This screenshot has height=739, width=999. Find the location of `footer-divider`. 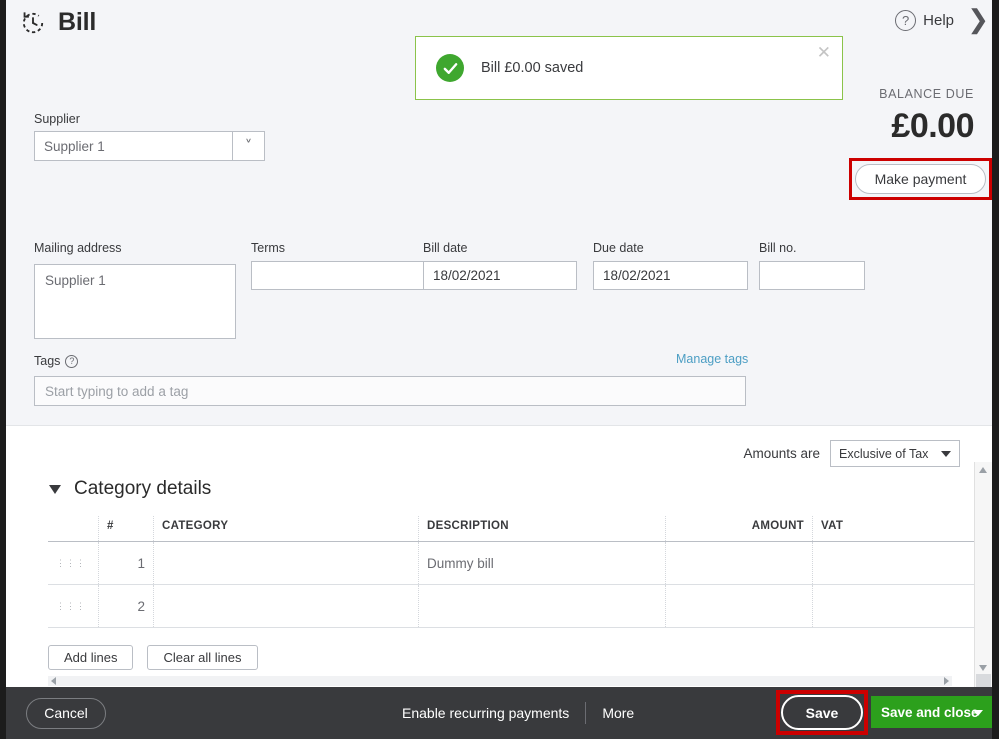

footer-divider is located at coordinates (586, 713).